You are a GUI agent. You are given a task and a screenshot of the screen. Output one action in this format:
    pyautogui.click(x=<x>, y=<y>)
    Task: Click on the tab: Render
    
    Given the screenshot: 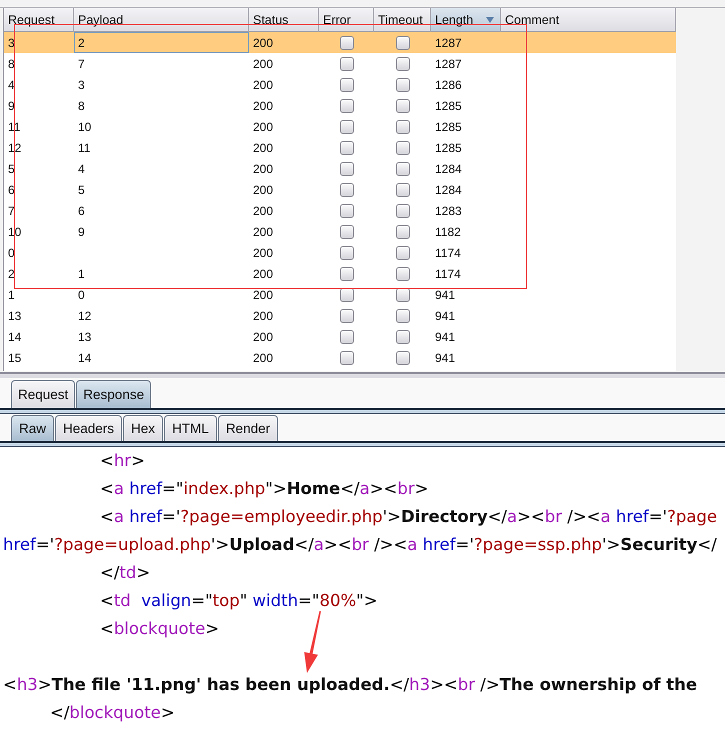 What is the action you would take?
    pyautogui.click(x=248, y=428)
    